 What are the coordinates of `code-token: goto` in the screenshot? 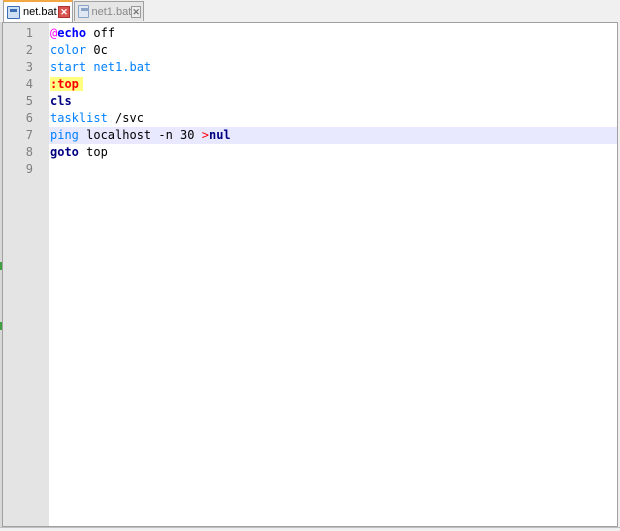 It's located at (64, 152).